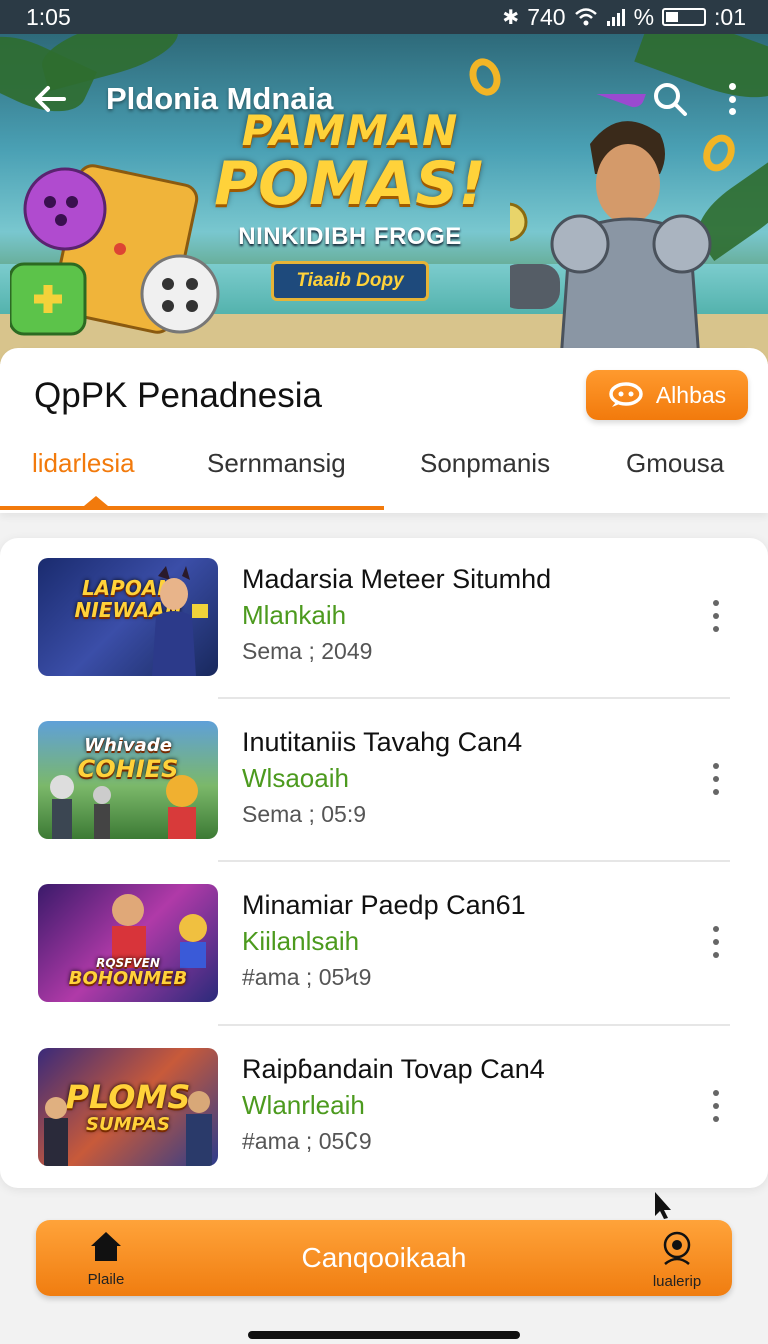 The height and width of the screenshot is (1344, 768). What do you see at coordinates (393, 1069) in the screenshot?
I see `item-title: Raipɓandain Tovap Can4` at bounding box center [393, 1069].